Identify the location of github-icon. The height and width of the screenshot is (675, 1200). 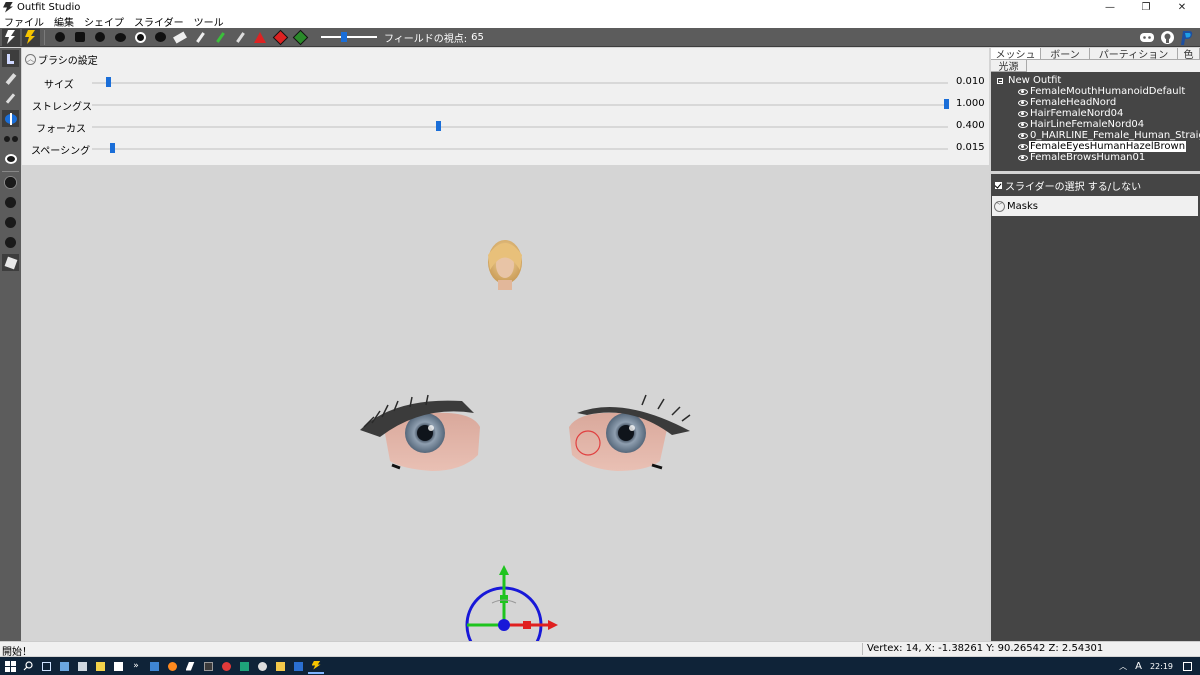
(1167, 37).